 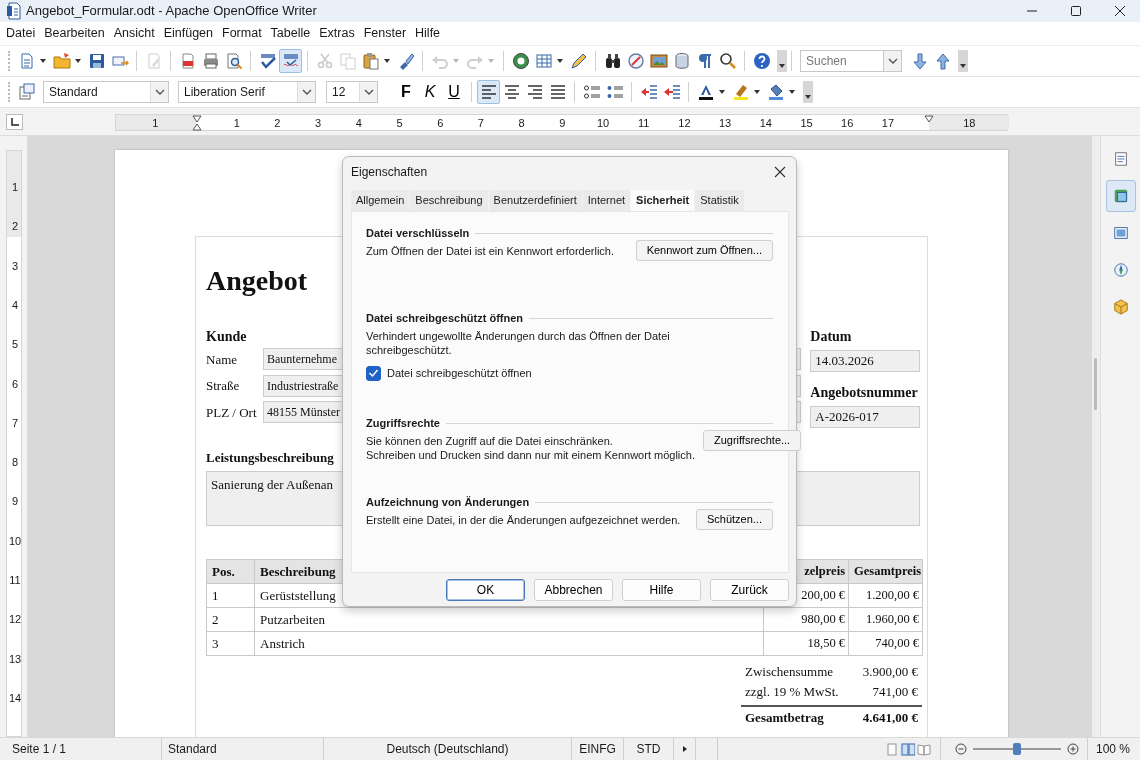 I want to click on page-style: Standard, so click(x=192, y=749).